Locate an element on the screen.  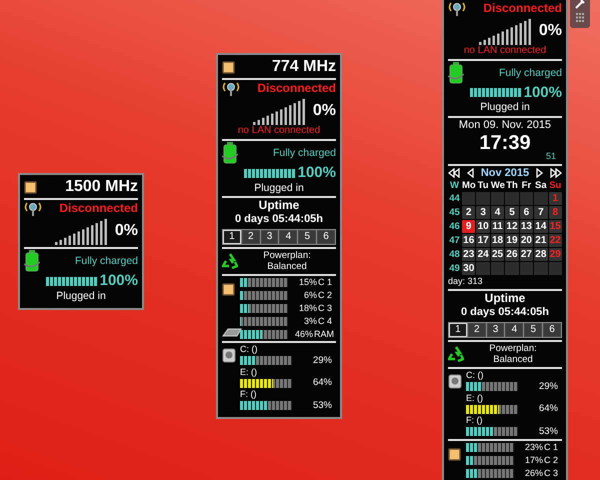
week-number: 48 is located at coordinates (454, 254).